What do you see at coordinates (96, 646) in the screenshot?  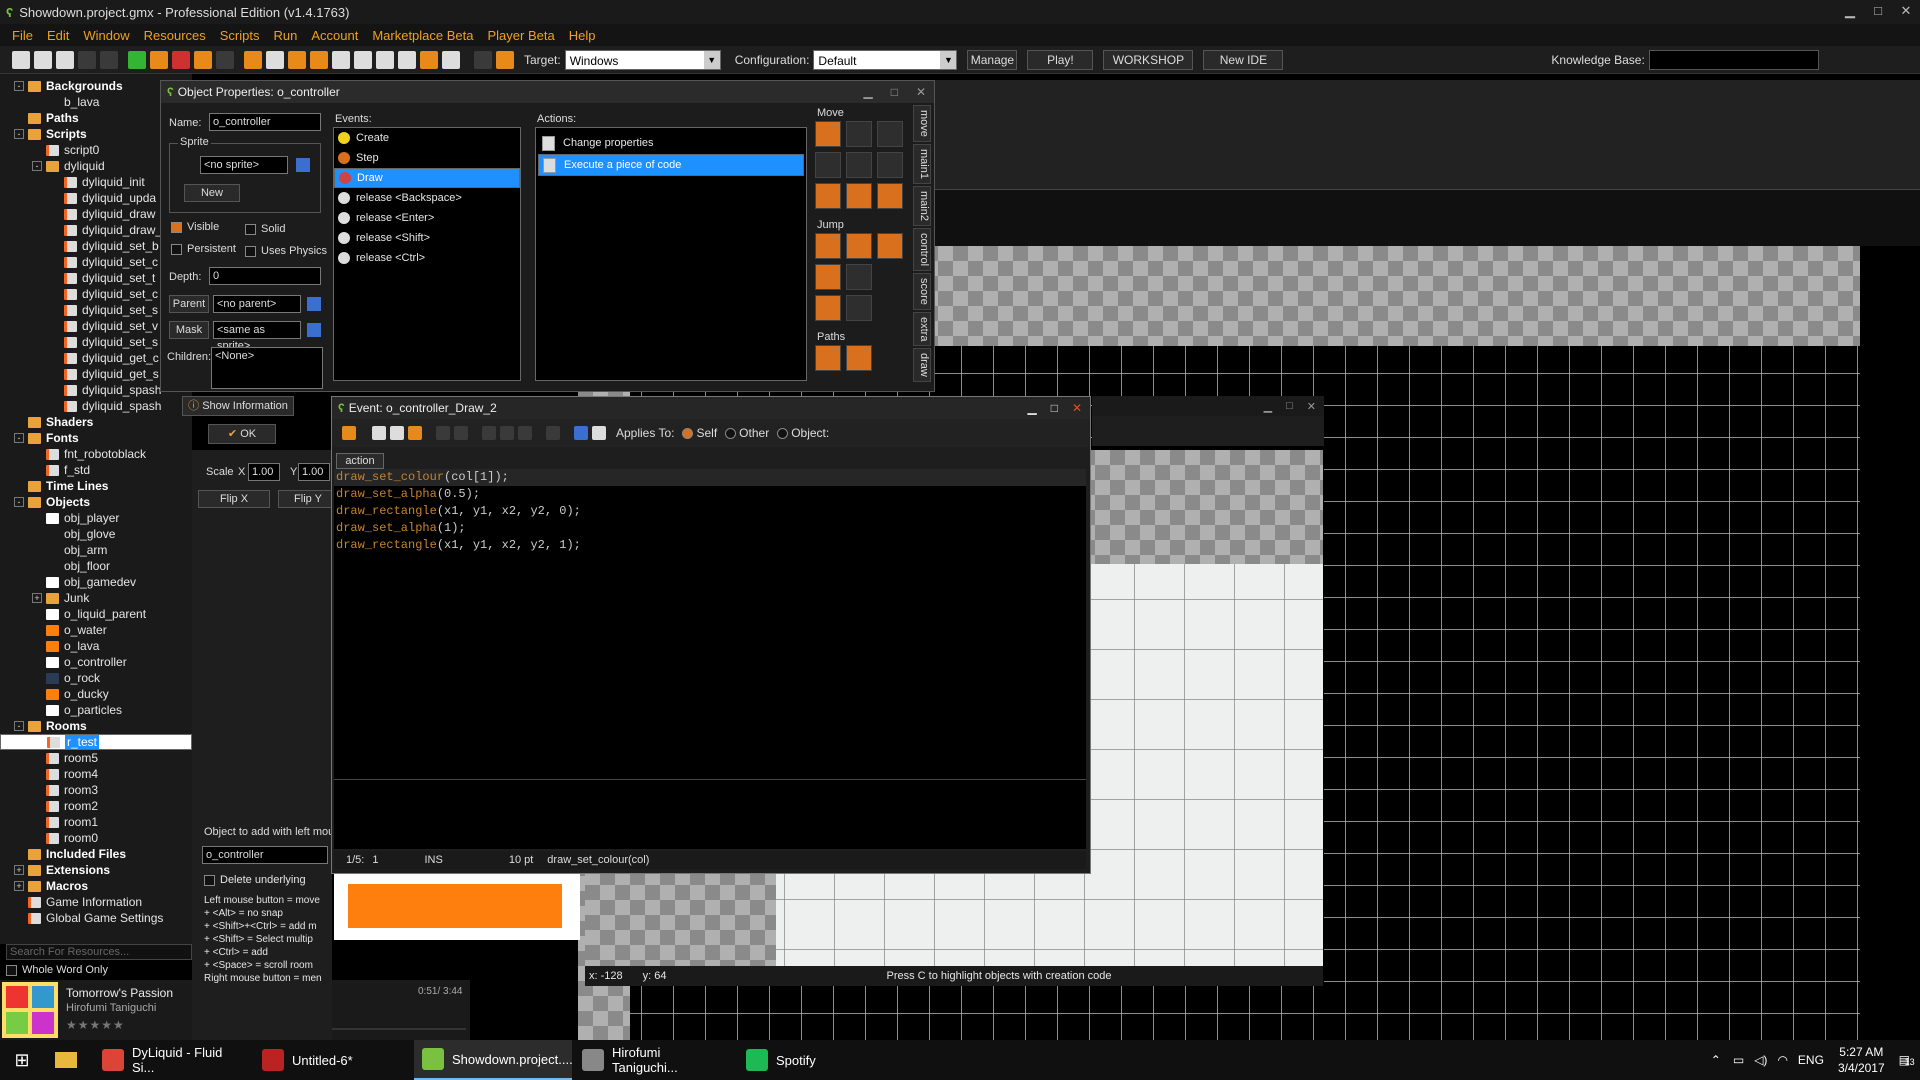 I see `tree-item: o_lava` at bounding box center [96, 646].